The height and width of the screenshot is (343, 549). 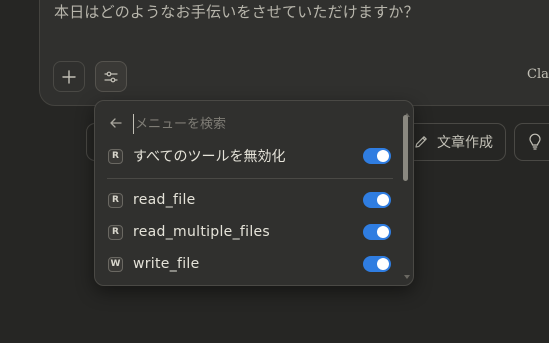 I want to click on read-file-toggle, so click(x=377, y=200).